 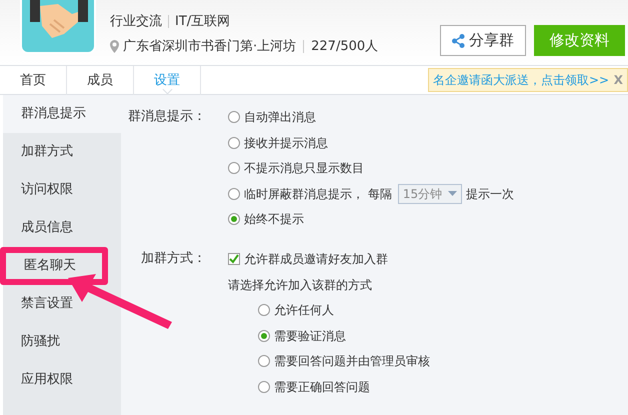 I want to click on section-label: 加群方式：, so click(x=173, y=259).